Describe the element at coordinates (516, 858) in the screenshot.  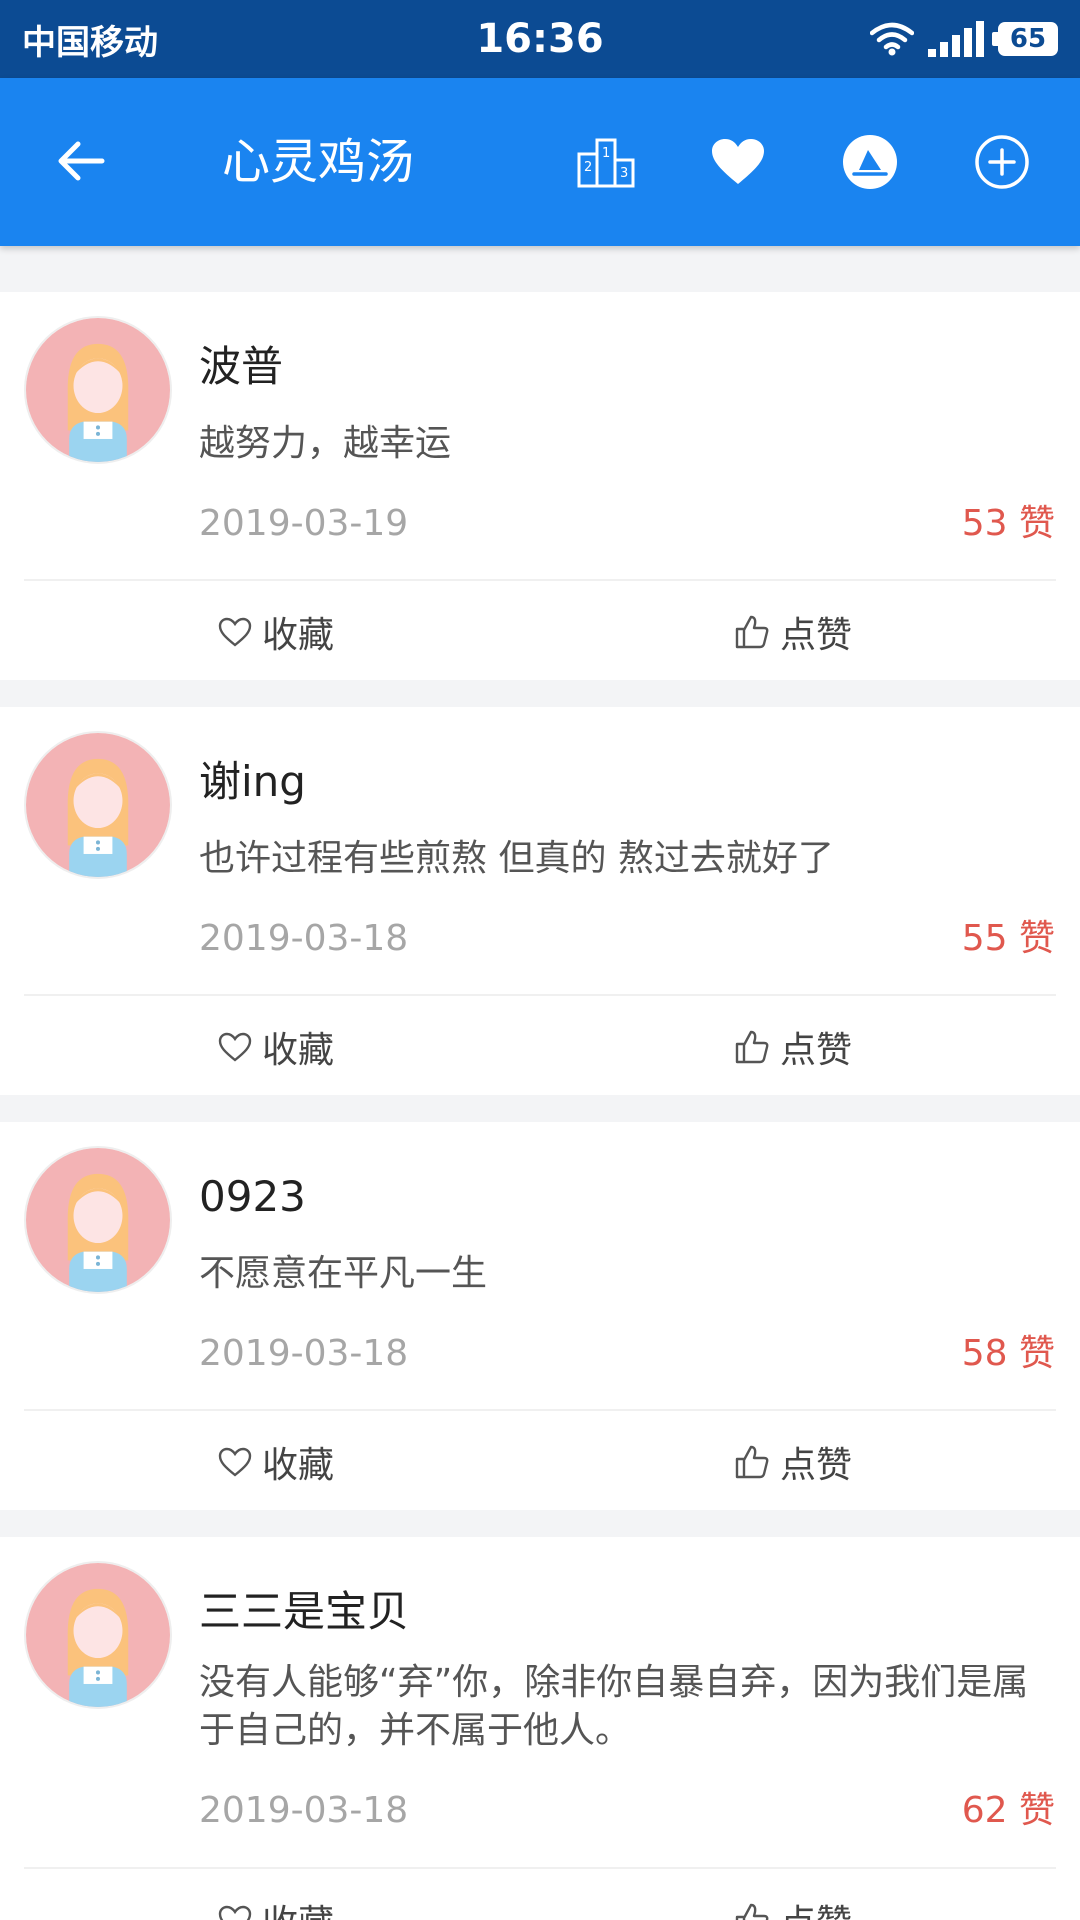
I see `post-content: 也许过程有些煎熬 但真的 熬过去就好了` at that location.